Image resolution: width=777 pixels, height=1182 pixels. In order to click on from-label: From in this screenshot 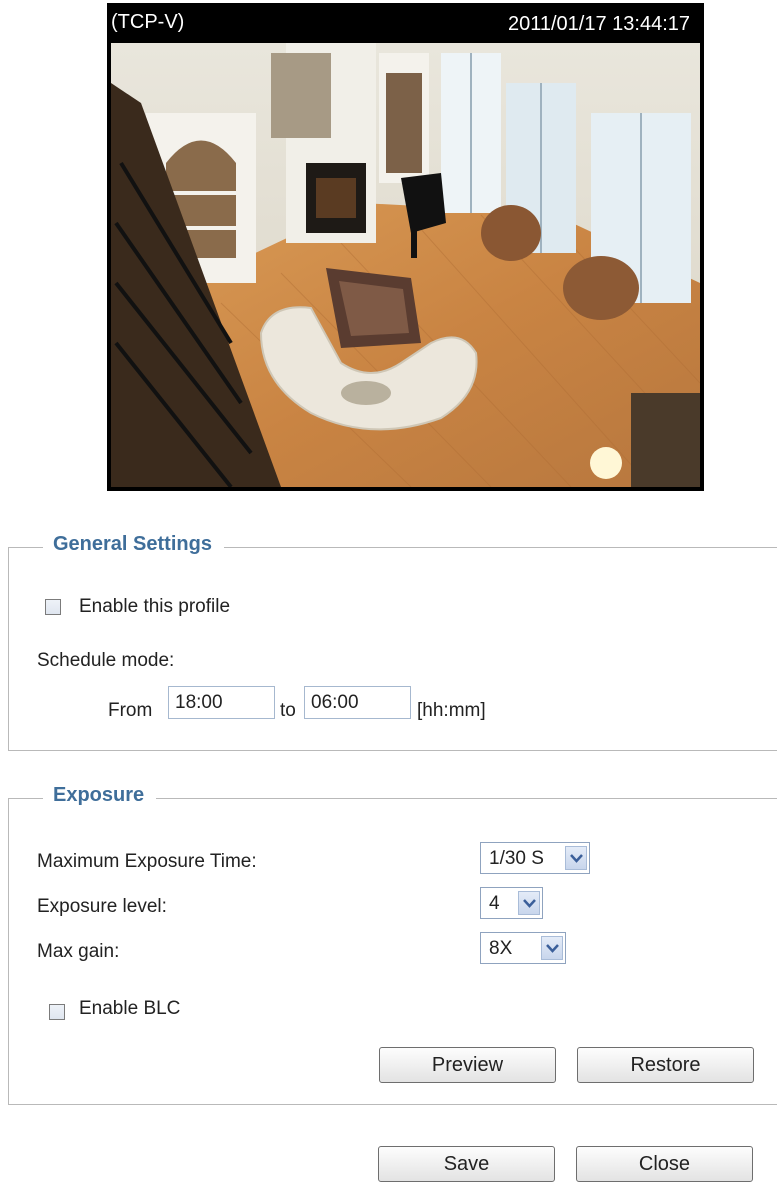, I will do `click(130, 710)`.